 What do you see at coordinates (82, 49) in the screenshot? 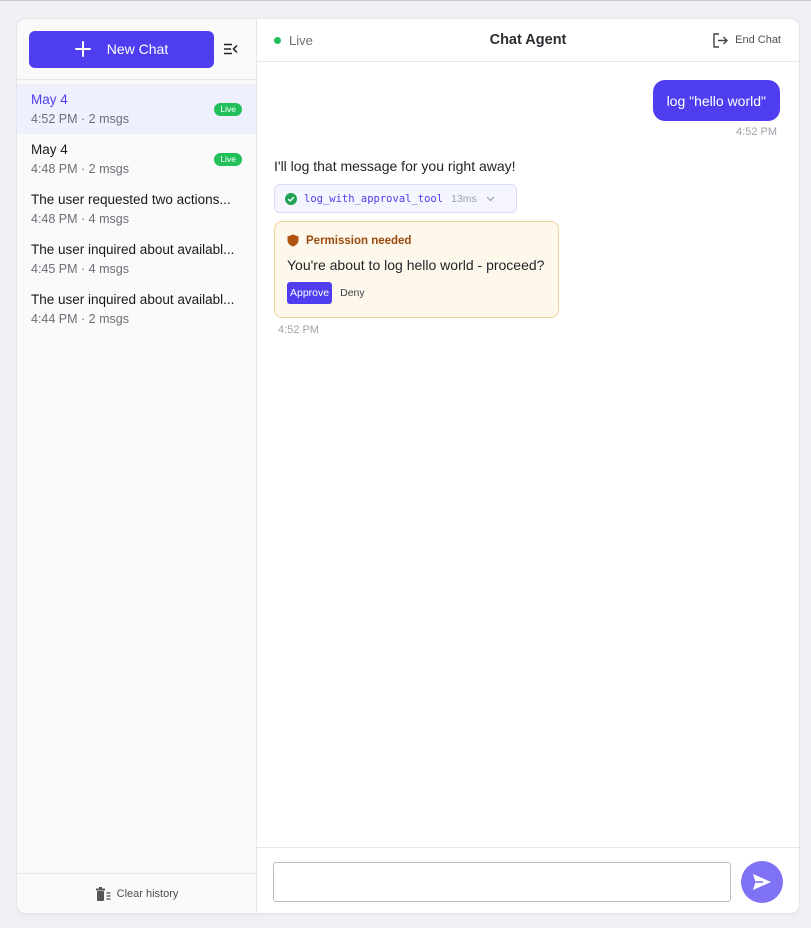
I see `plus-icon` at bounding box center [82, 49].